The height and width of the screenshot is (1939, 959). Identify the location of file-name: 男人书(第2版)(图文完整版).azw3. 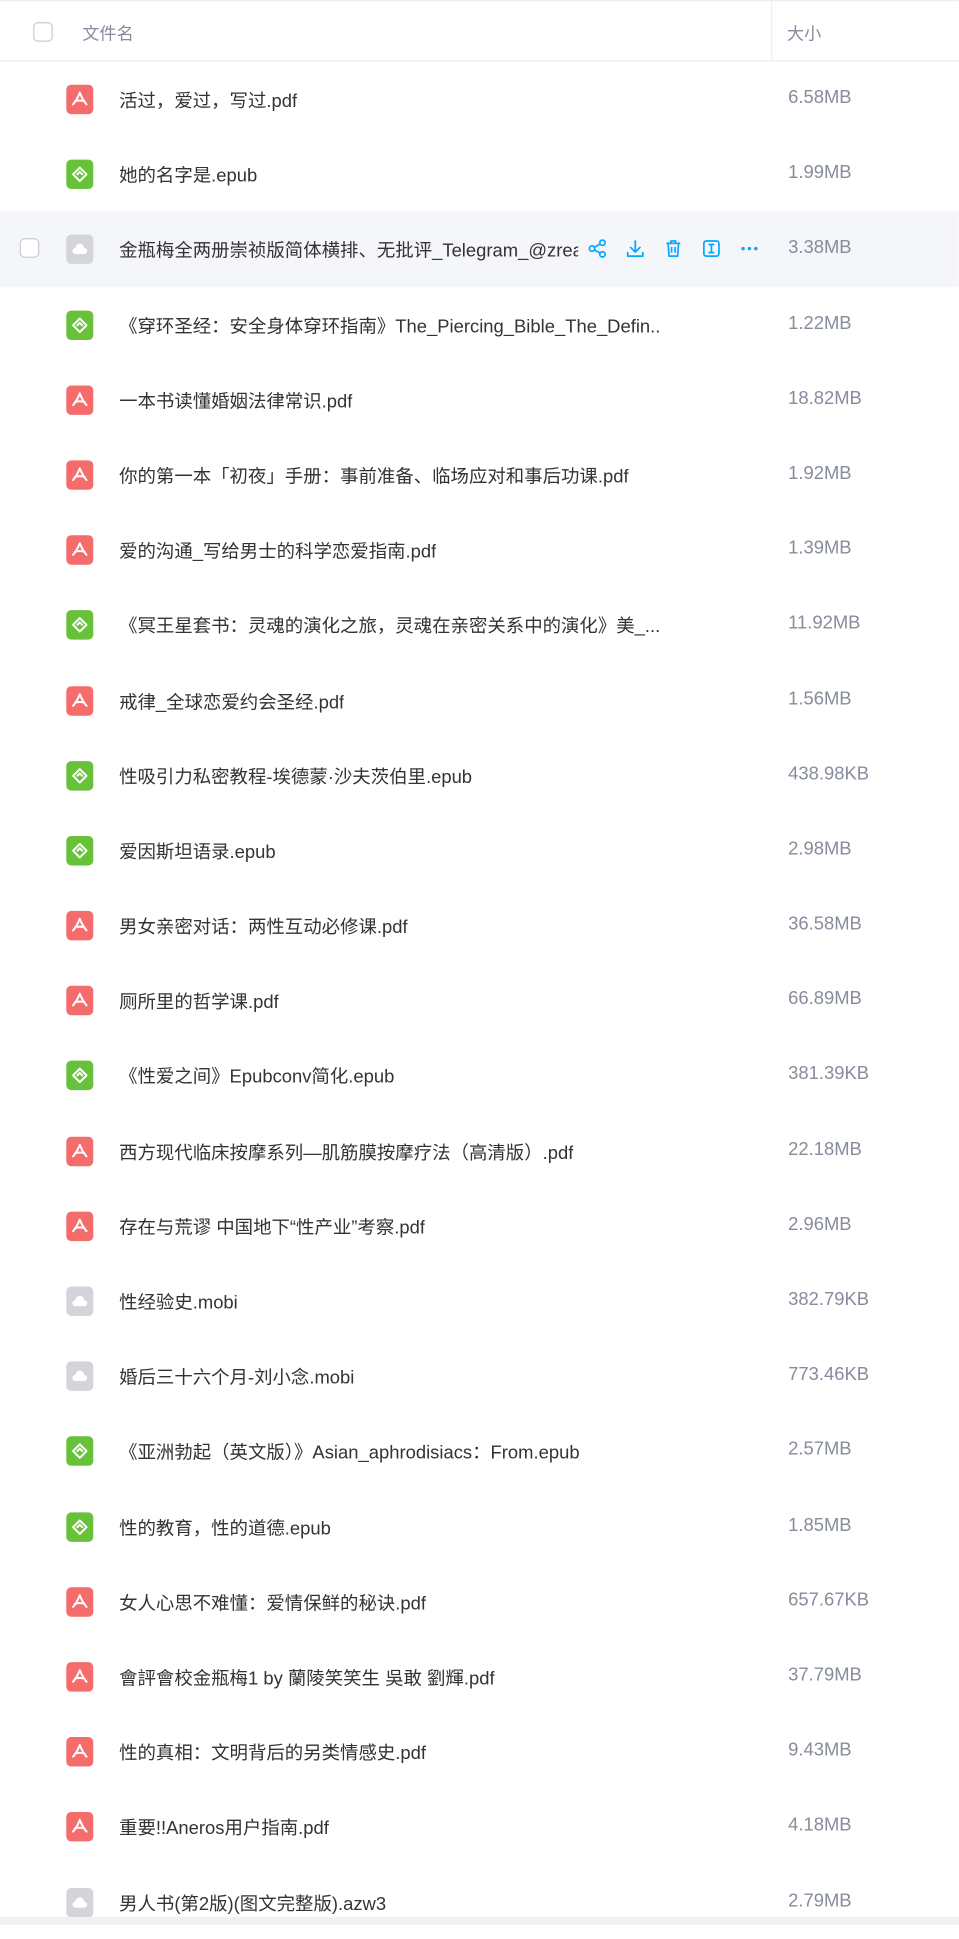
(252, 1903).